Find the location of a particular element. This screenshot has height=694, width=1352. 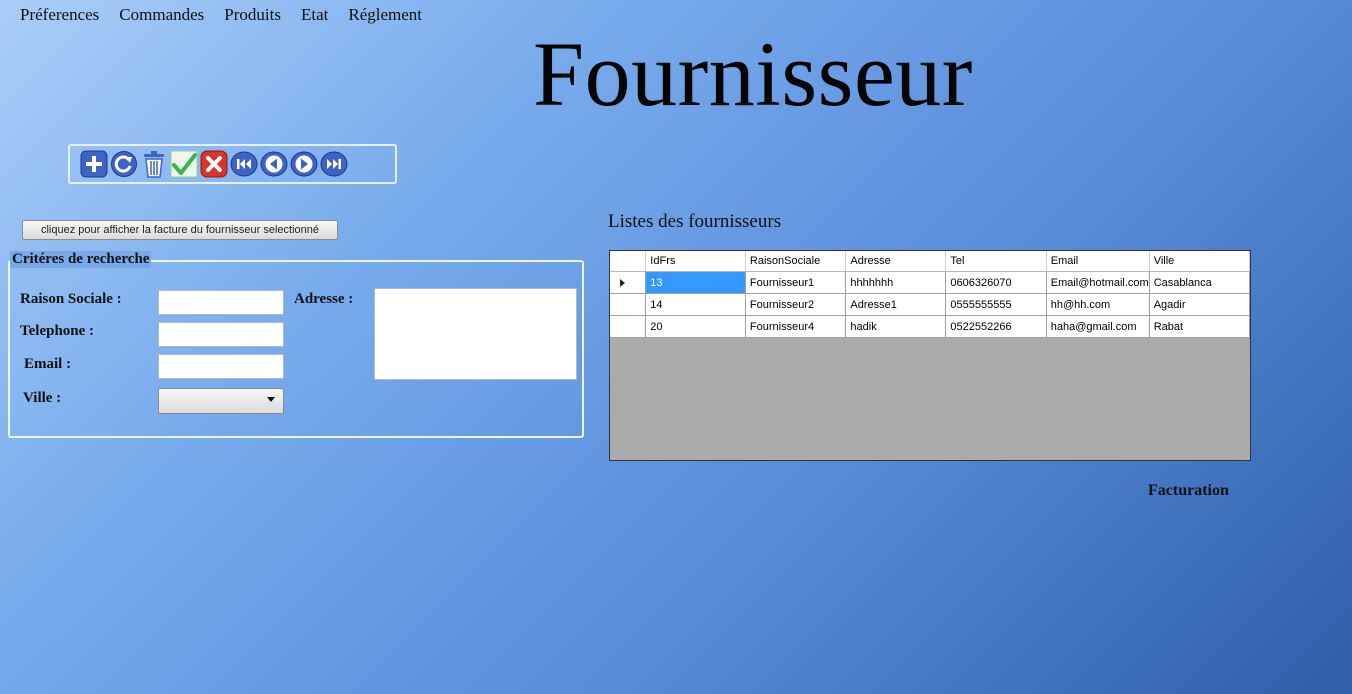

previous-button is located at coordinates (274, 164).